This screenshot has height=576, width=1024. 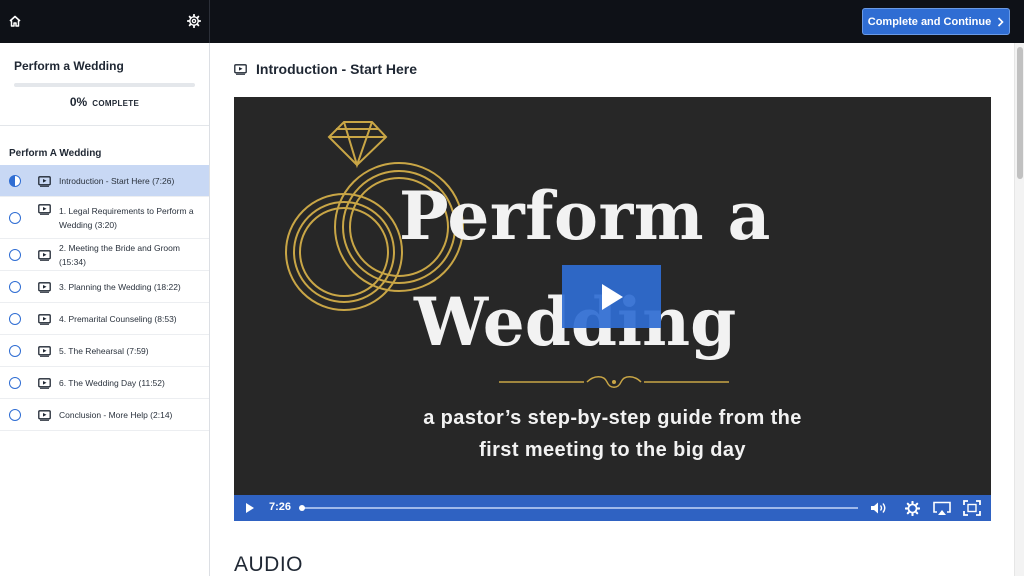 What do you see at coordinates (614, 382) in the screenshot?
I see `ornament-divider-icon` at bounding box center [614, 382].